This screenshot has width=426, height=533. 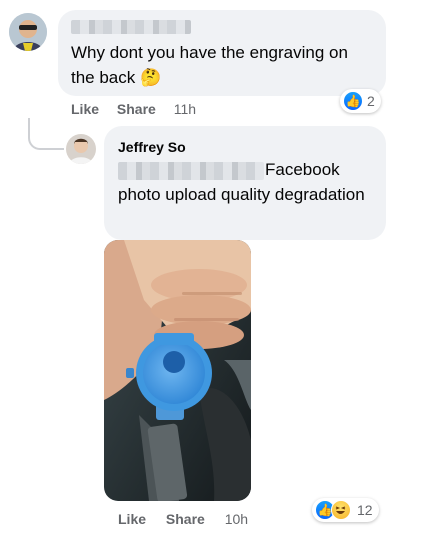 What do you see at coordinates (191, 170) in the screenshot?
I see `reply-text-redacted` at bounding box center [191, 170].